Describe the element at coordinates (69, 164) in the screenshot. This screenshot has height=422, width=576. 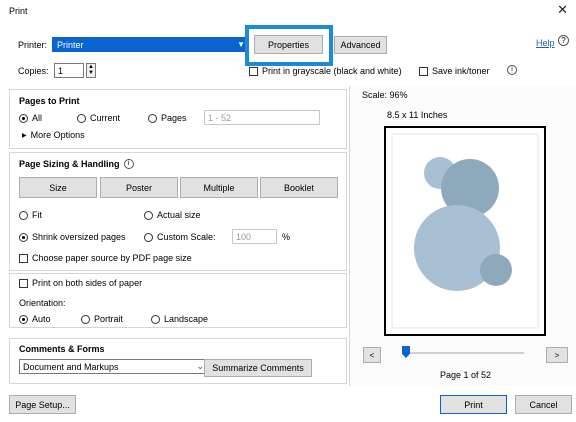
I see `page-sizing-title: Page Sizing & Handling` at that location.